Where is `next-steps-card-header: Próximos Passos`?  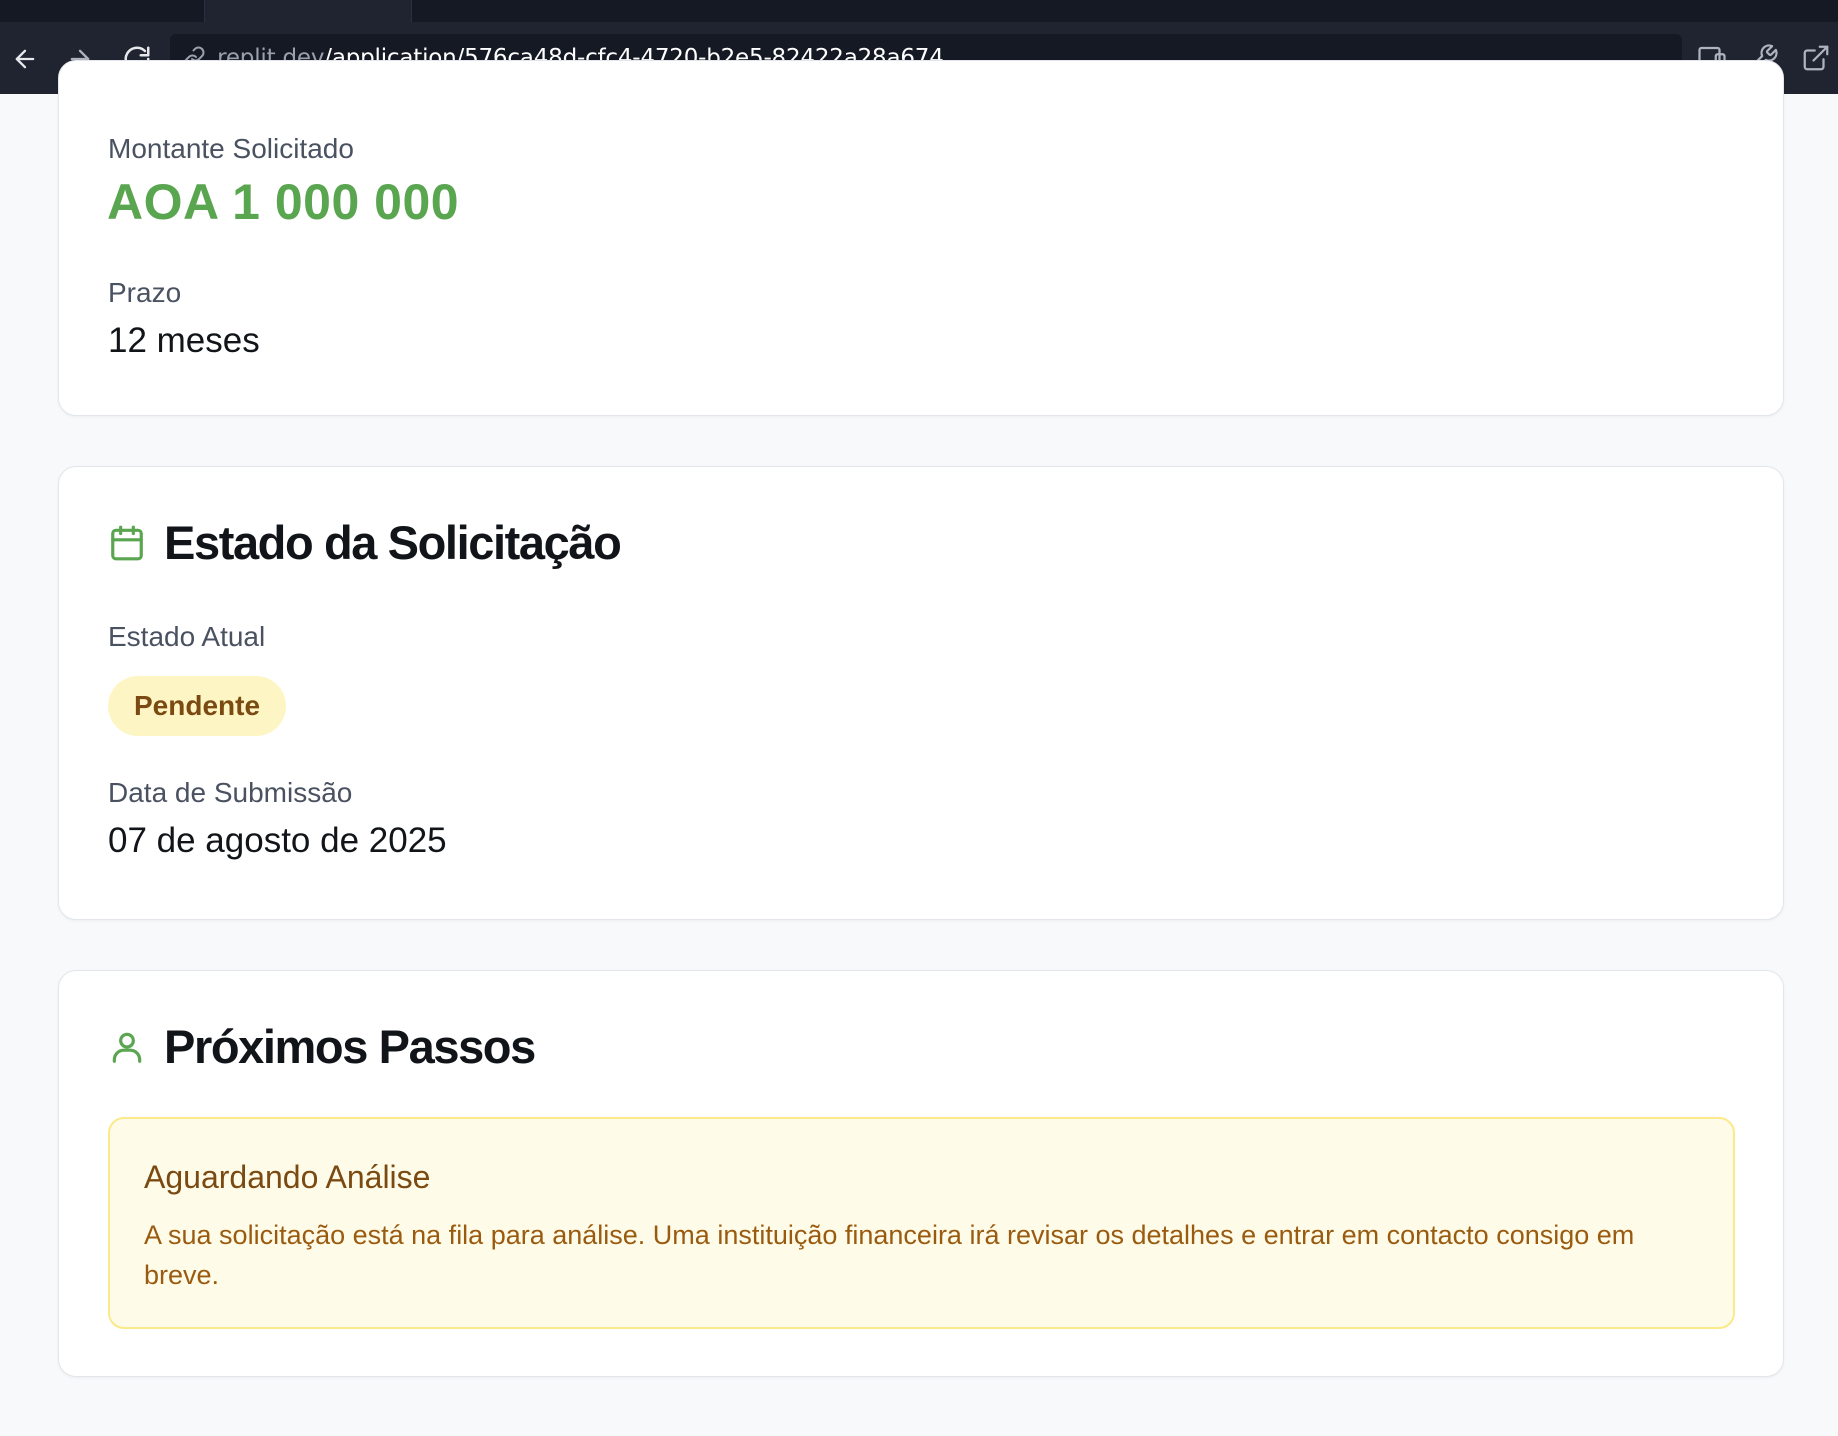 next-steps-card-header: Próximos Passos is located at coordinates (322, 1046).